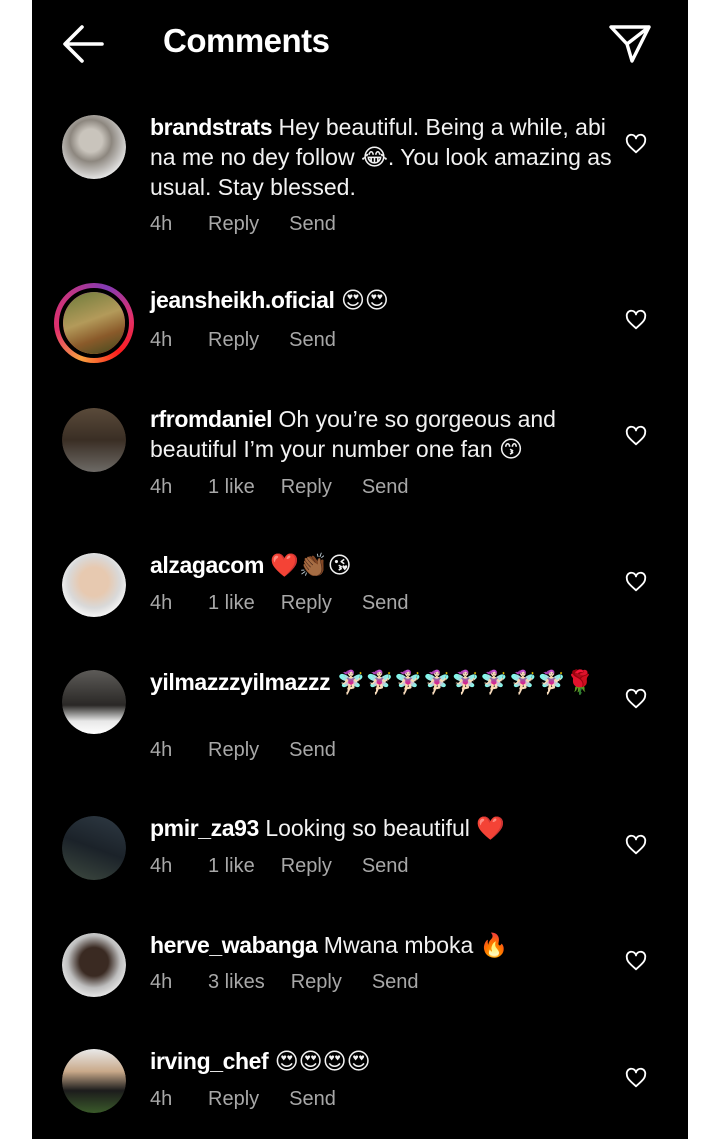  Describe the element at coordinates (242, 300) in the screenshot. I see `comment-username: jeansheikh.oficial` at that location.